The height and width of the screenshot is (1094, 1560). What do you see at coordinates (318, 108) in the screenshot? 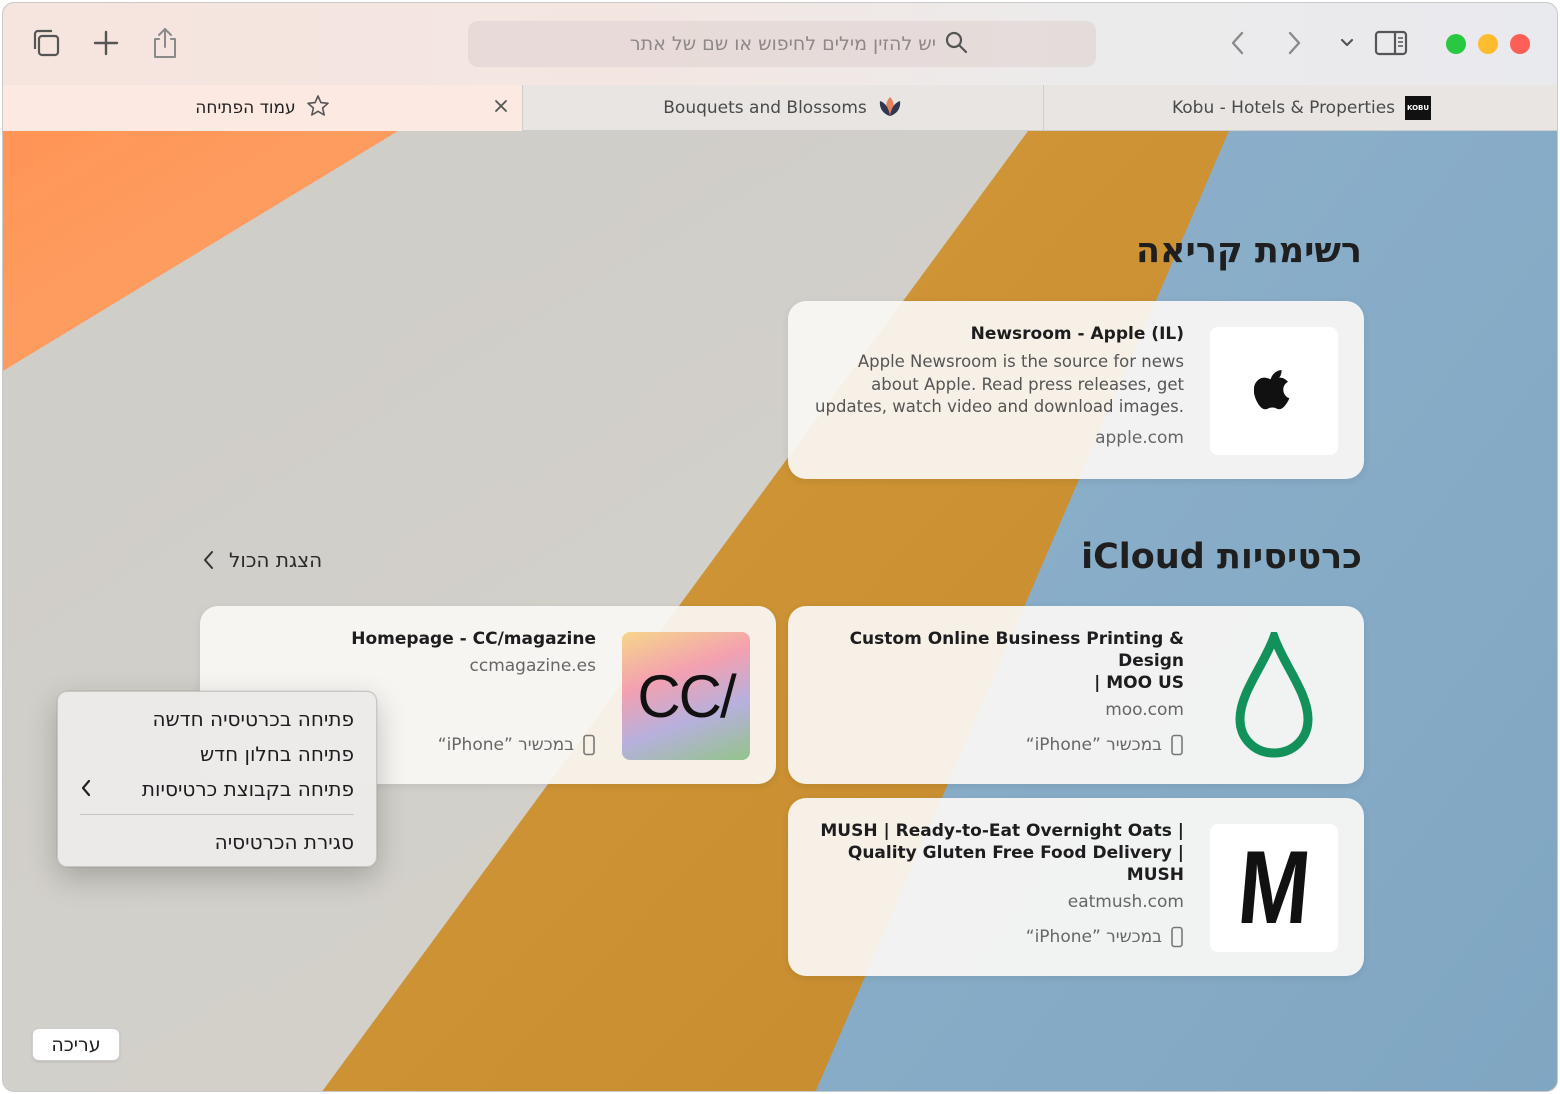
I see `star-icon` at bounding box center [318, 108].